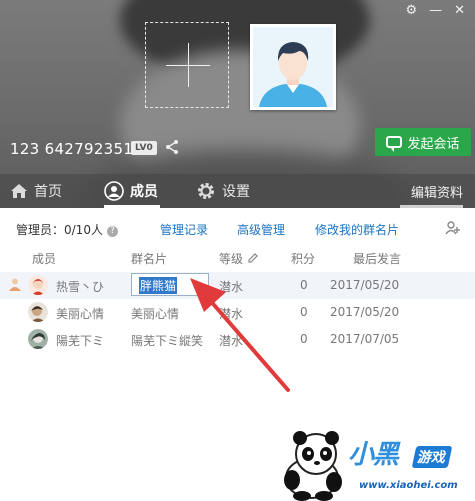  I want to click on group-card-input: 胖熊猫, so click(170, 284).